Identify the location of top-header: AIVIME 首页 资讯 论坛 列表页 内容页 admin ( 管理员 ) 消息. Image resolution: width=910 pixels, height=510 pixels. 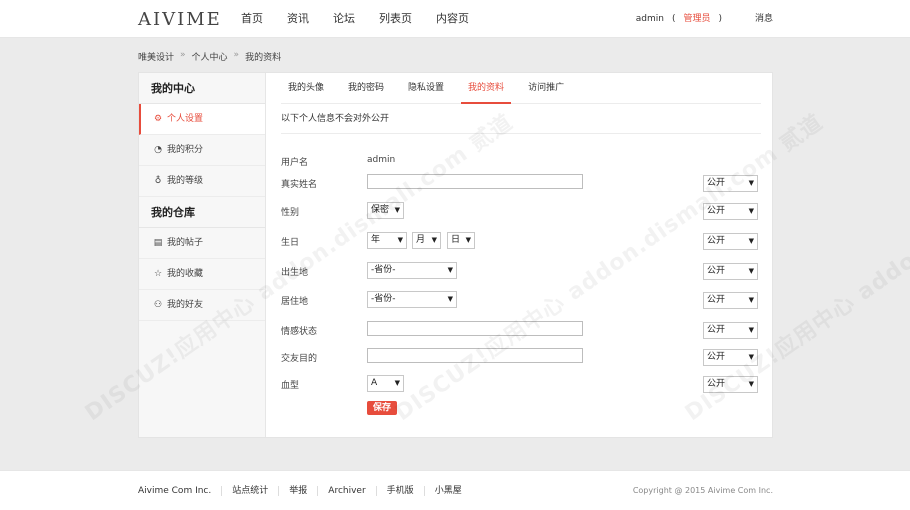
(455, 19).